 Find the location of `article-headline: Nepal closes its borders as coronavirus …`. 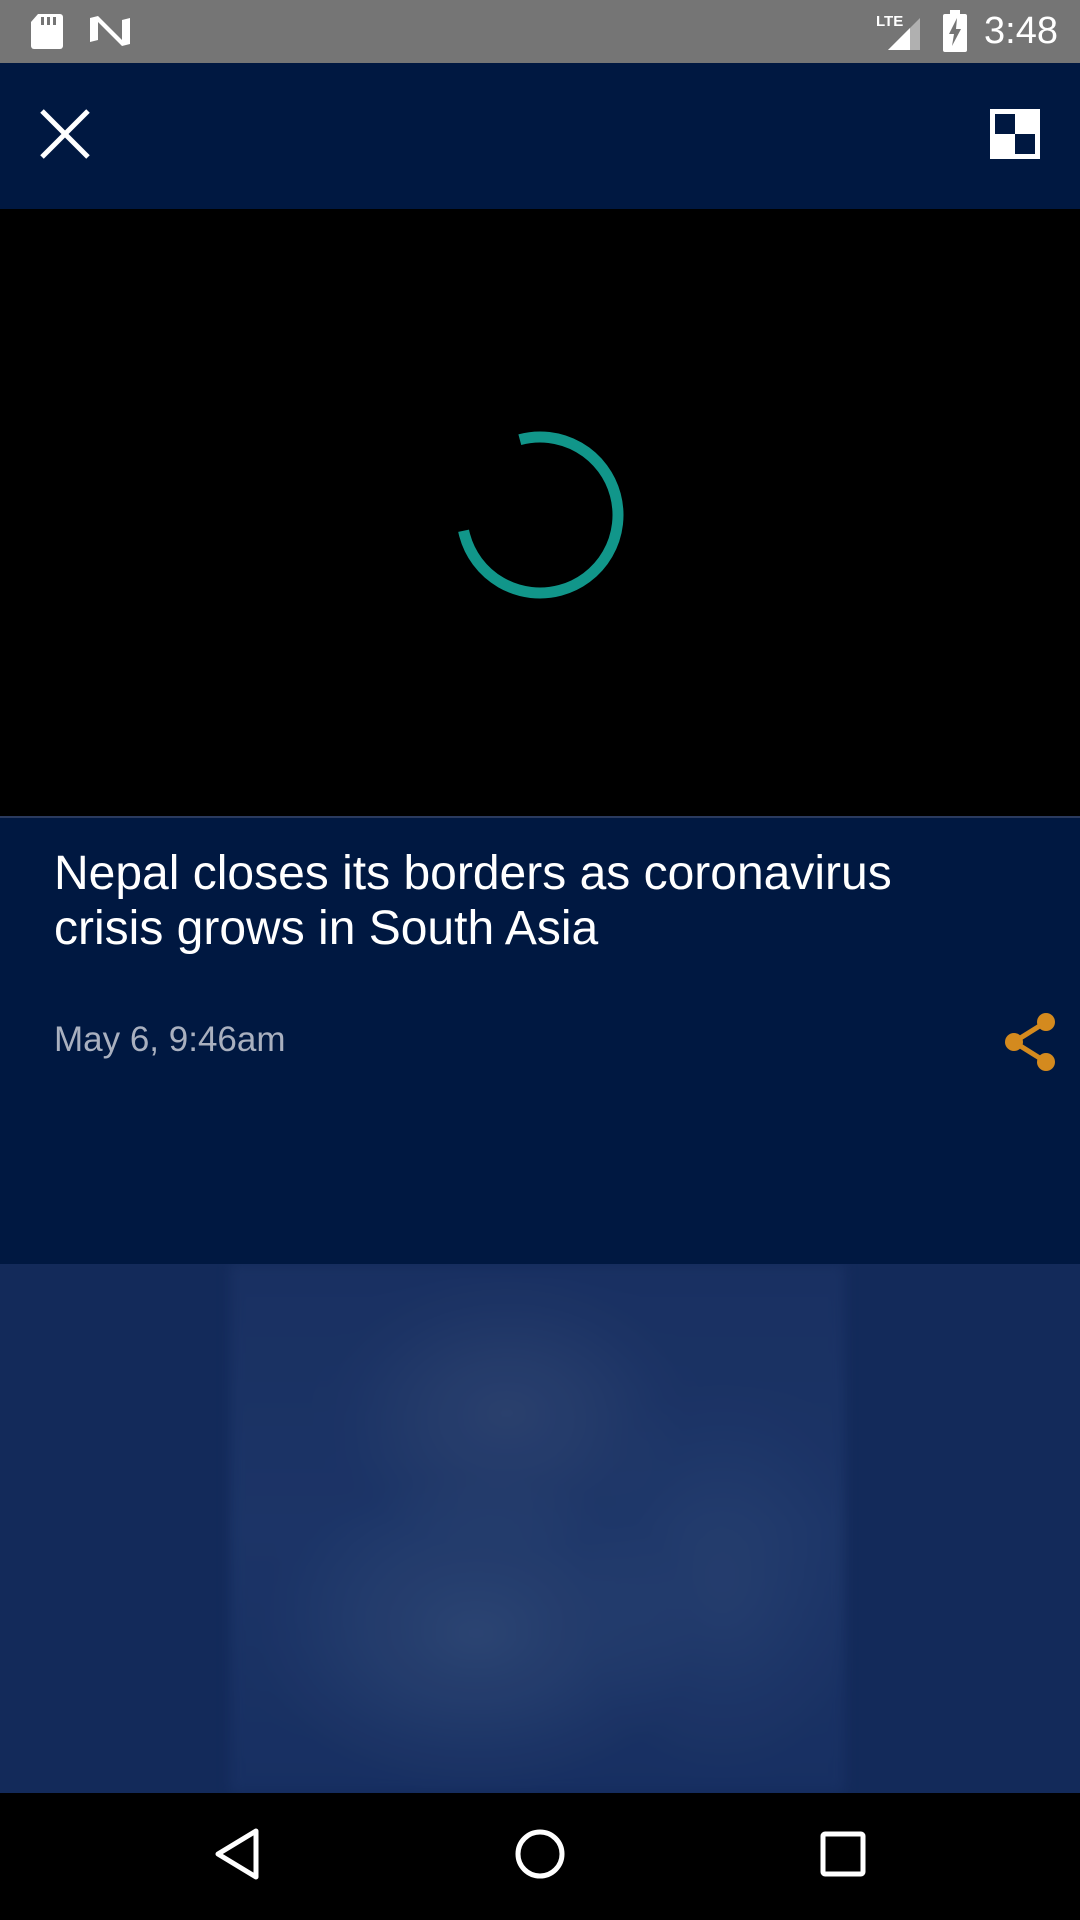

article-headline: Nepal closes its borders as coronavirus … is located at coordinates (473, 901).